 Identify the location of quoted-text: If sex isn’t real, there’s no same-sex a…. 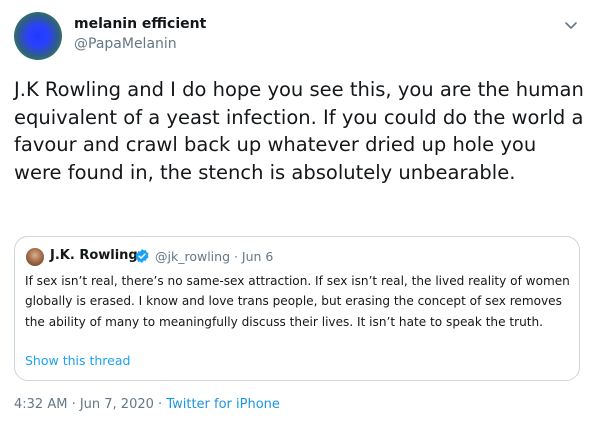
(297, 301).